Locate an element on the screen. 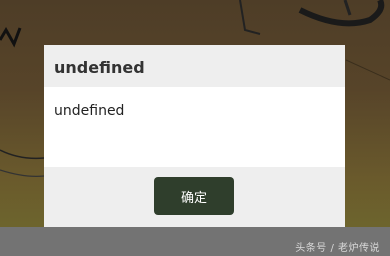 The height and width of the screenshot is (256, 390). dialog-header: undefined is located at coordinates (194, 66).